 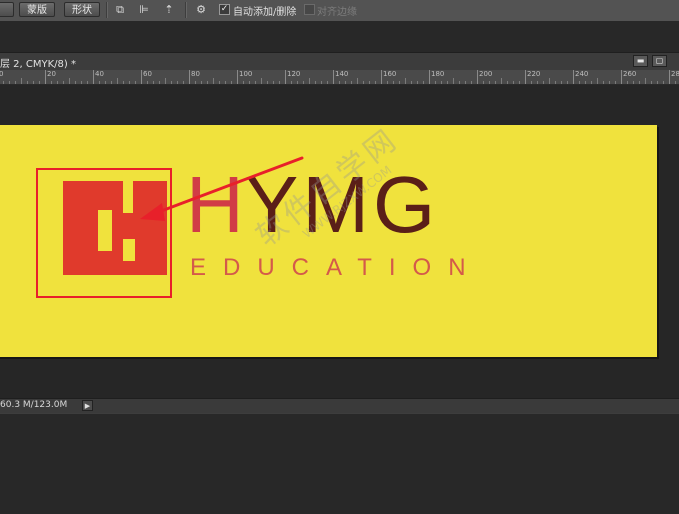 What do you see at coordinates (34, 405) in the screenshot?
I see `document-size-readout: 60.3 M/123.0M` at bounding box center [34, 405].